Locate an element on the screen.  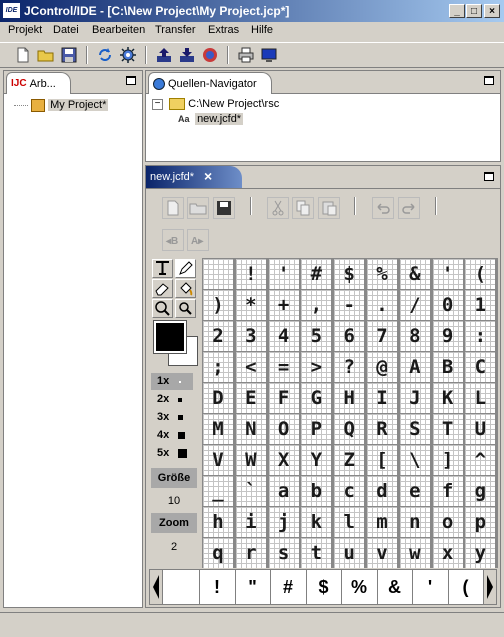
monitor-icon is located at coordinates (269, 55).